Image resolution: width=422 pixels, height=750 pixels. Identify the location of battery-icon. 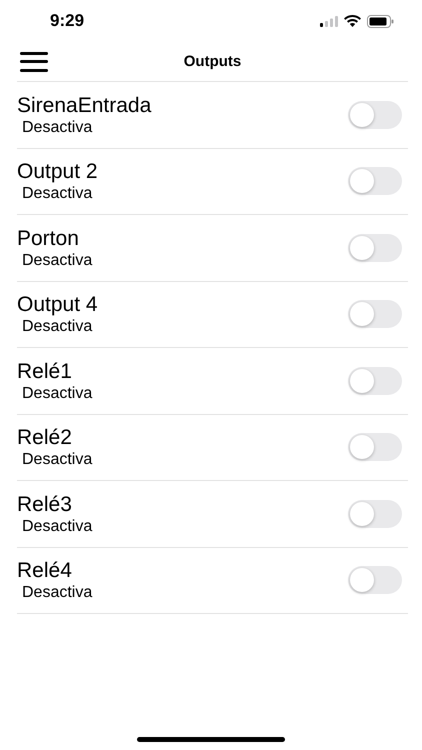
(380, 21).